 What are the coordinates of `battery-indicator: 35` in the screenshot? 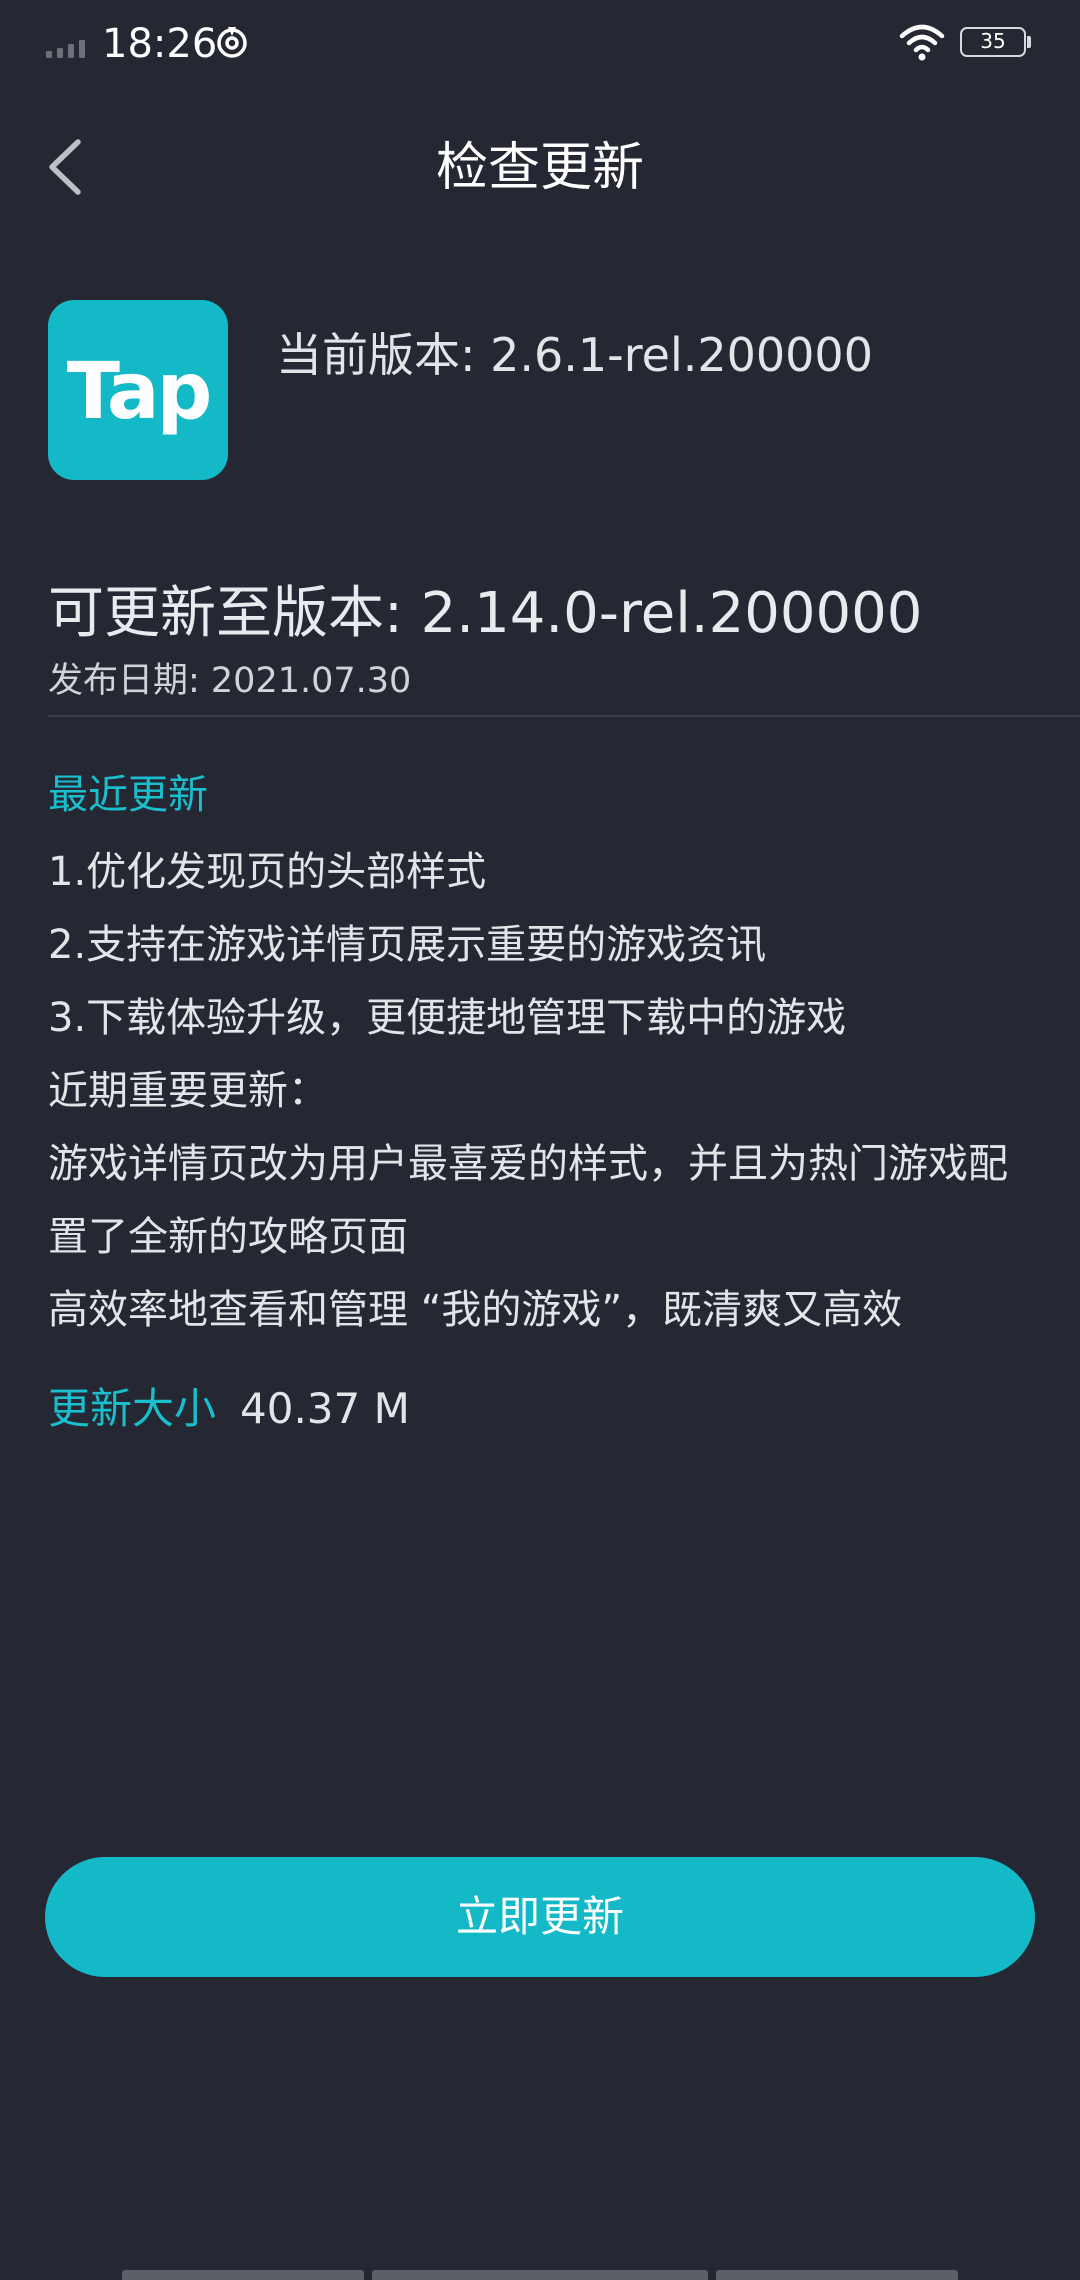 It's located at (996, 42).